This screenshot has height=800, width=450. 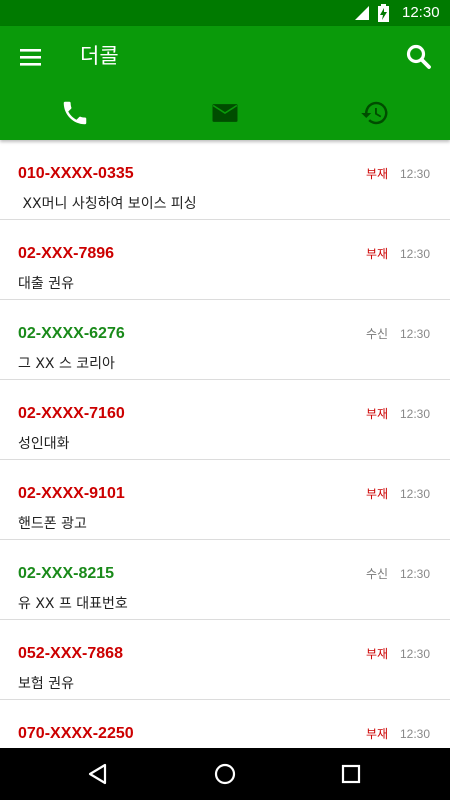 I want to click on call-list-item: 02-XXXX-9101 부재 12:30 핸드폰 광고, so click(x=225, y=500).